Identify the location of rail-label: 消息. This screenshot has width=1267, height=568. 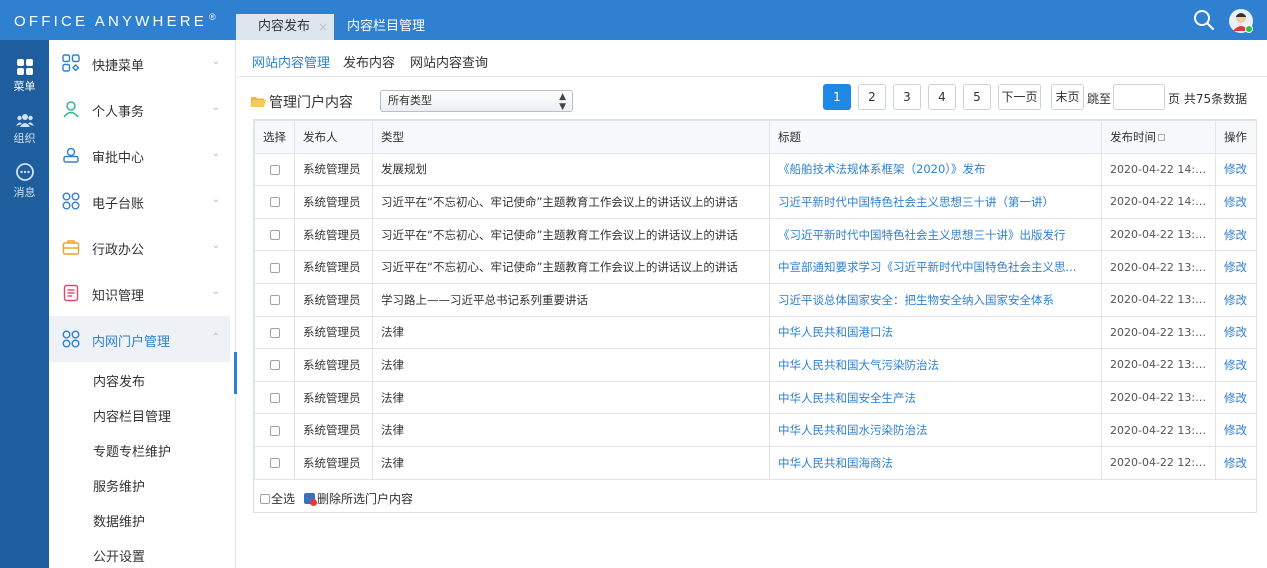
(24, 192).